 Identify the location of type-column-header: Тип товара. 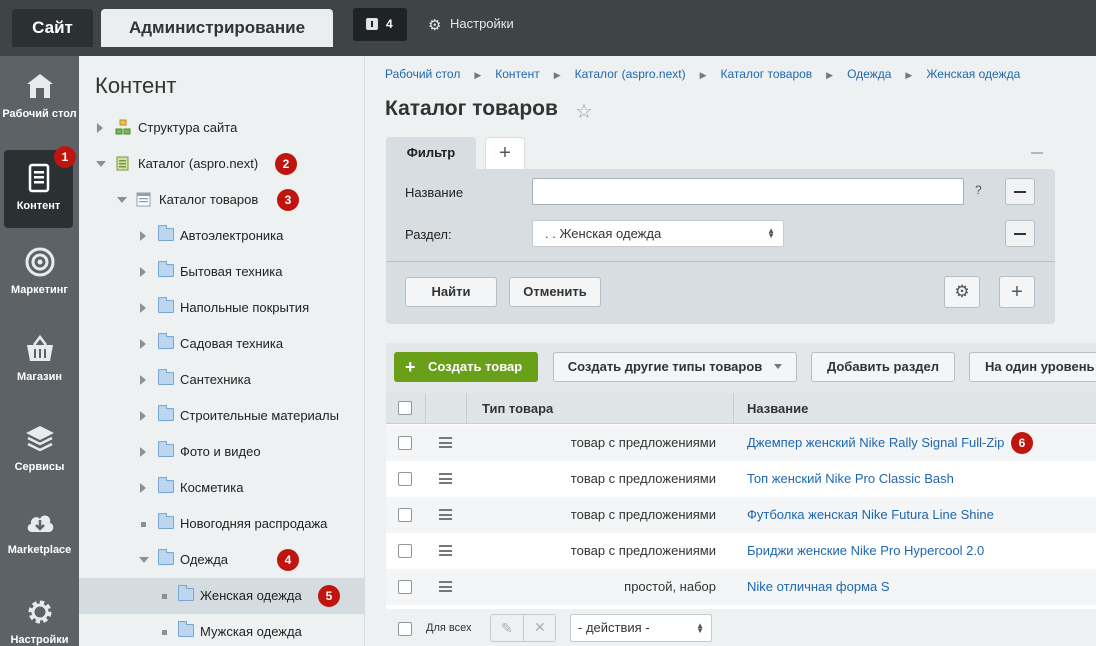
(517, 408).